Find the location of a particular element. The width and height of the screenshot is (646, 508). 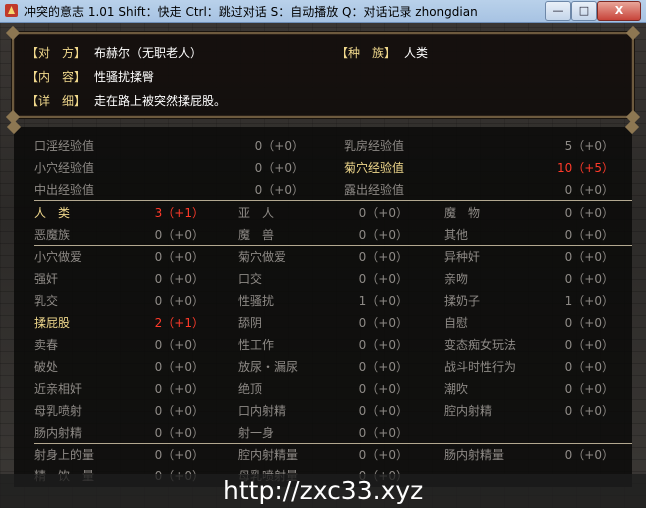

race-count-label: 其他 is located at coordinates (456, 235).